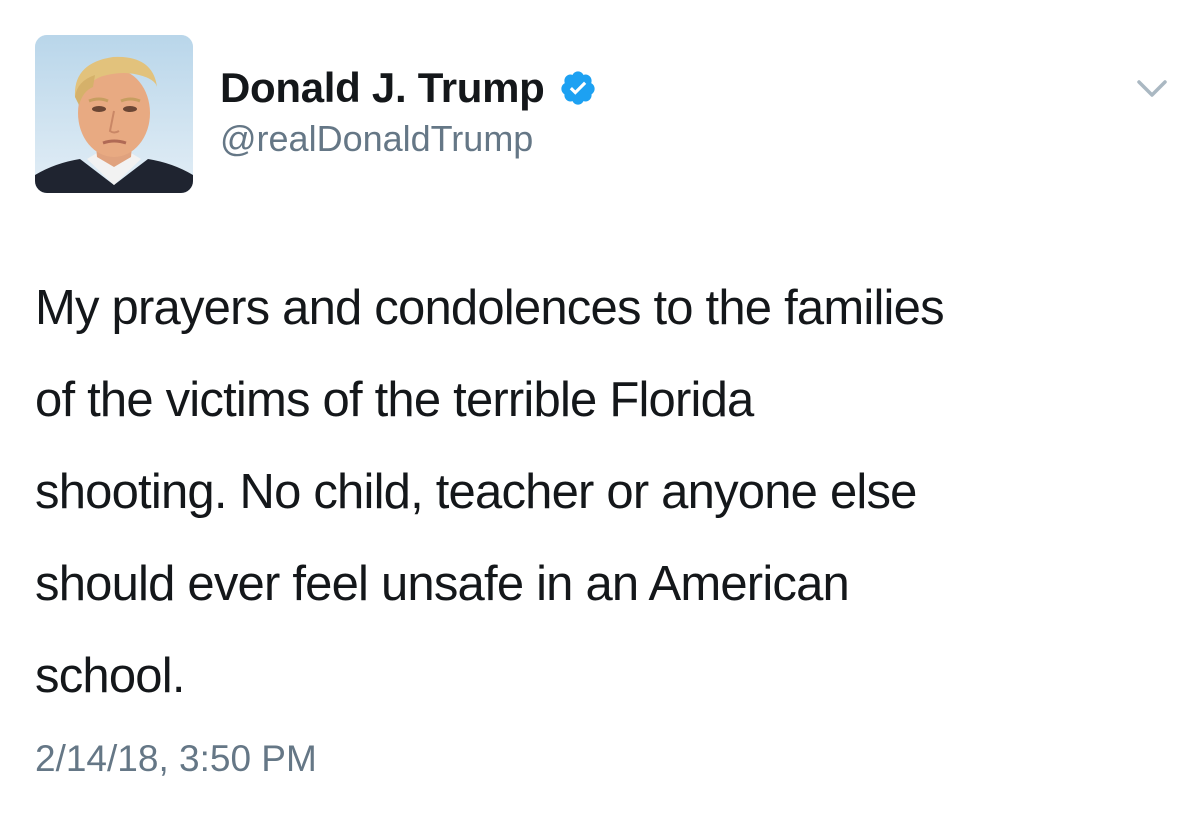 The image size is (1200, 826). What do you see at coordinates (176, 759) in the screenshot?
I see `tweet-timestamp: 2/14/18, 3:50 PM` at bounding box center [176, 759].